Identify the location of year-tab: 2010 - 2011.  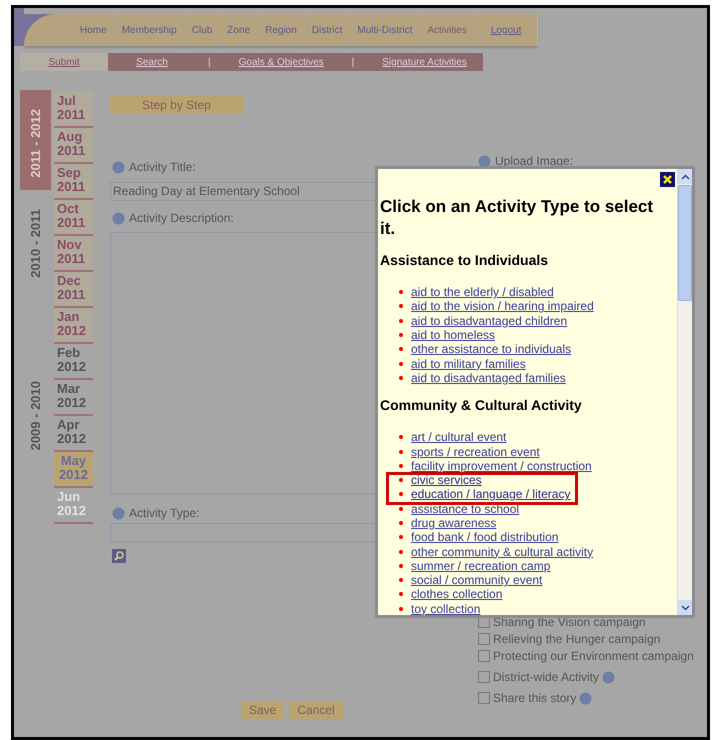
(35, 240).